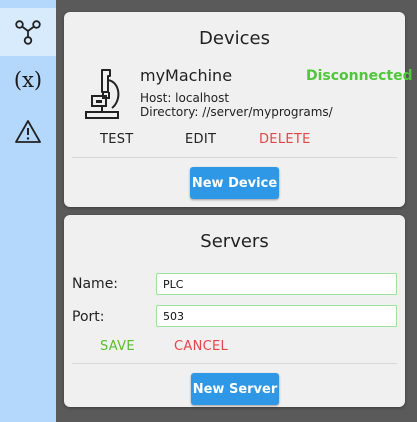 This screenshot has height=422, width=417. Describe the element at coordinates (201, 346) in the screenshot. I see `cancel-button: CANCEL` at that location.